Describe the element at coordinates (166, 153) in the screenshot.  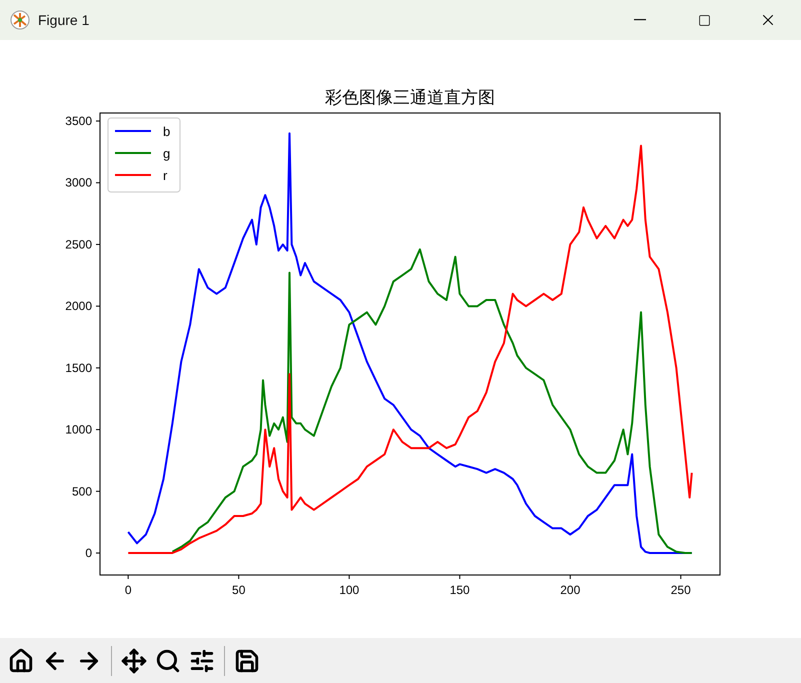
I see `legend-label: g` at that location.